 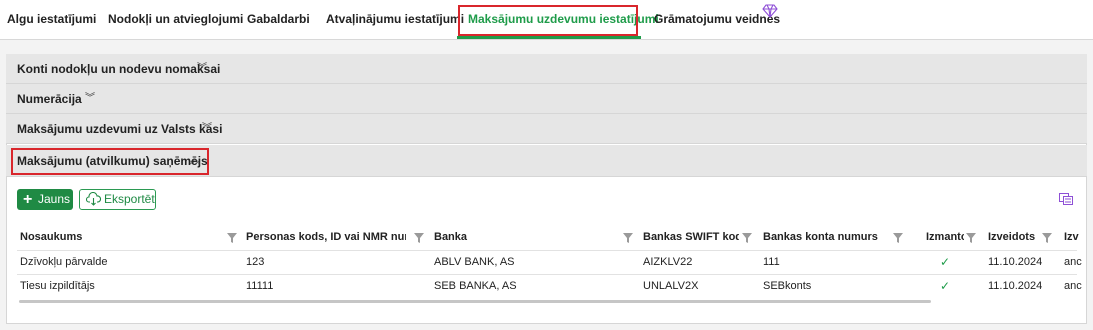 I want to click on cell-account: SEBkonts, so click(x=787, y=286).